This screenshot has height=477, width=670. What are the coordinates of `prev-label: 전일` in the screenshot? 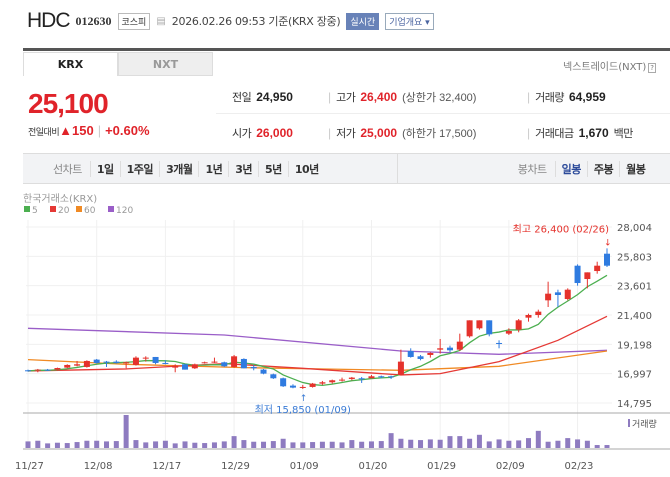 It's located at (242, 97).